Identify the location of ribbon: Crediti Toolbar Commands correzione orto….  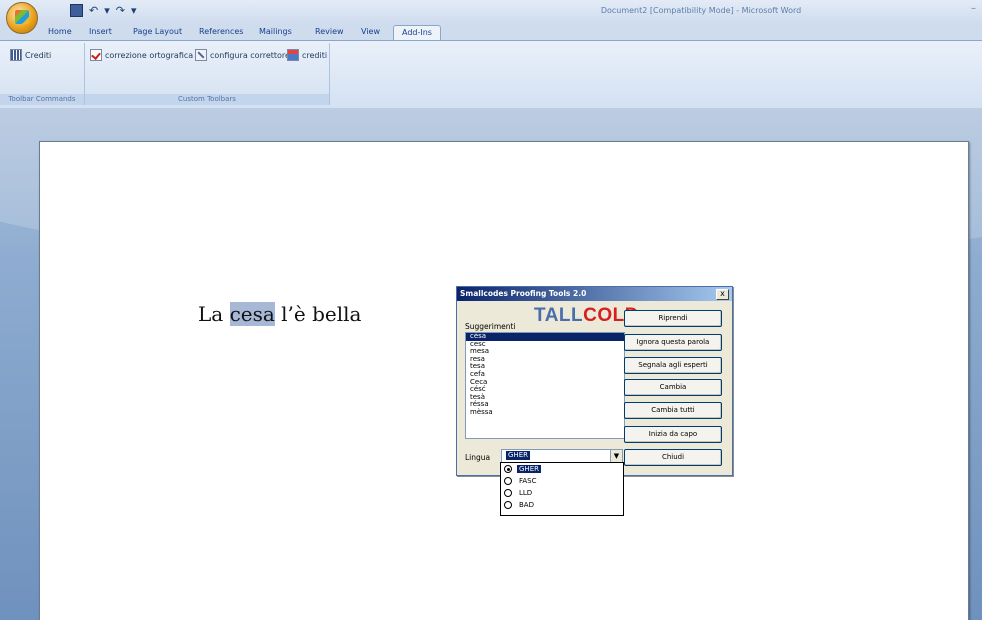
(491, 74).